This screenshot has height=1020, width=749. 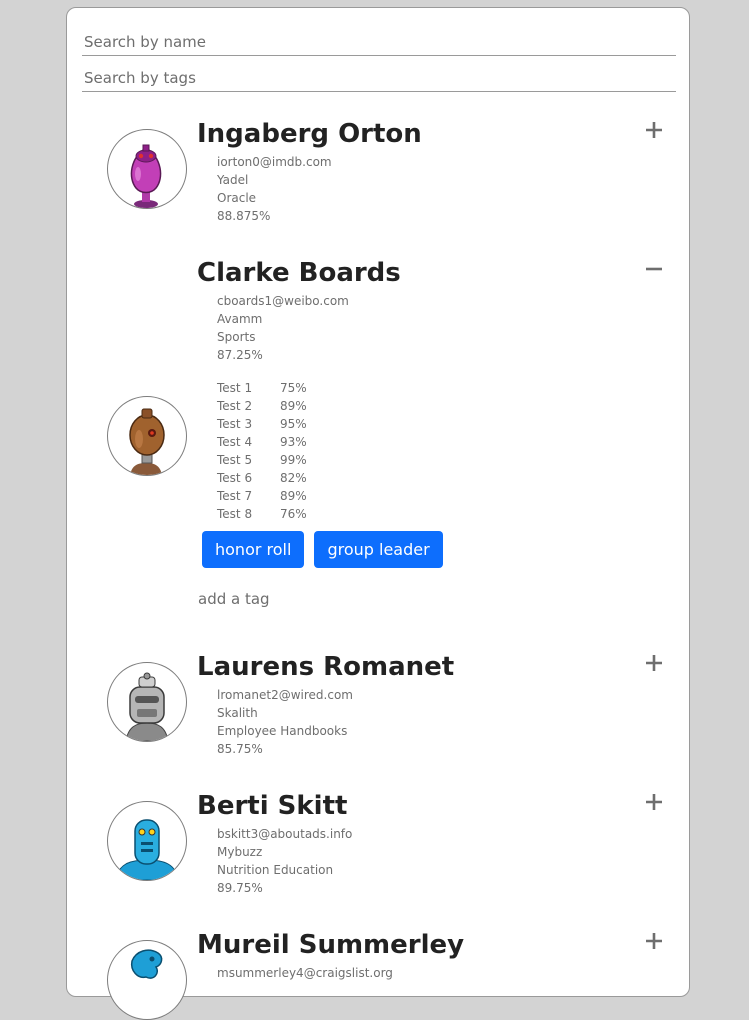 I want to click on test-label: Test 1, so click(x=235, y=388).